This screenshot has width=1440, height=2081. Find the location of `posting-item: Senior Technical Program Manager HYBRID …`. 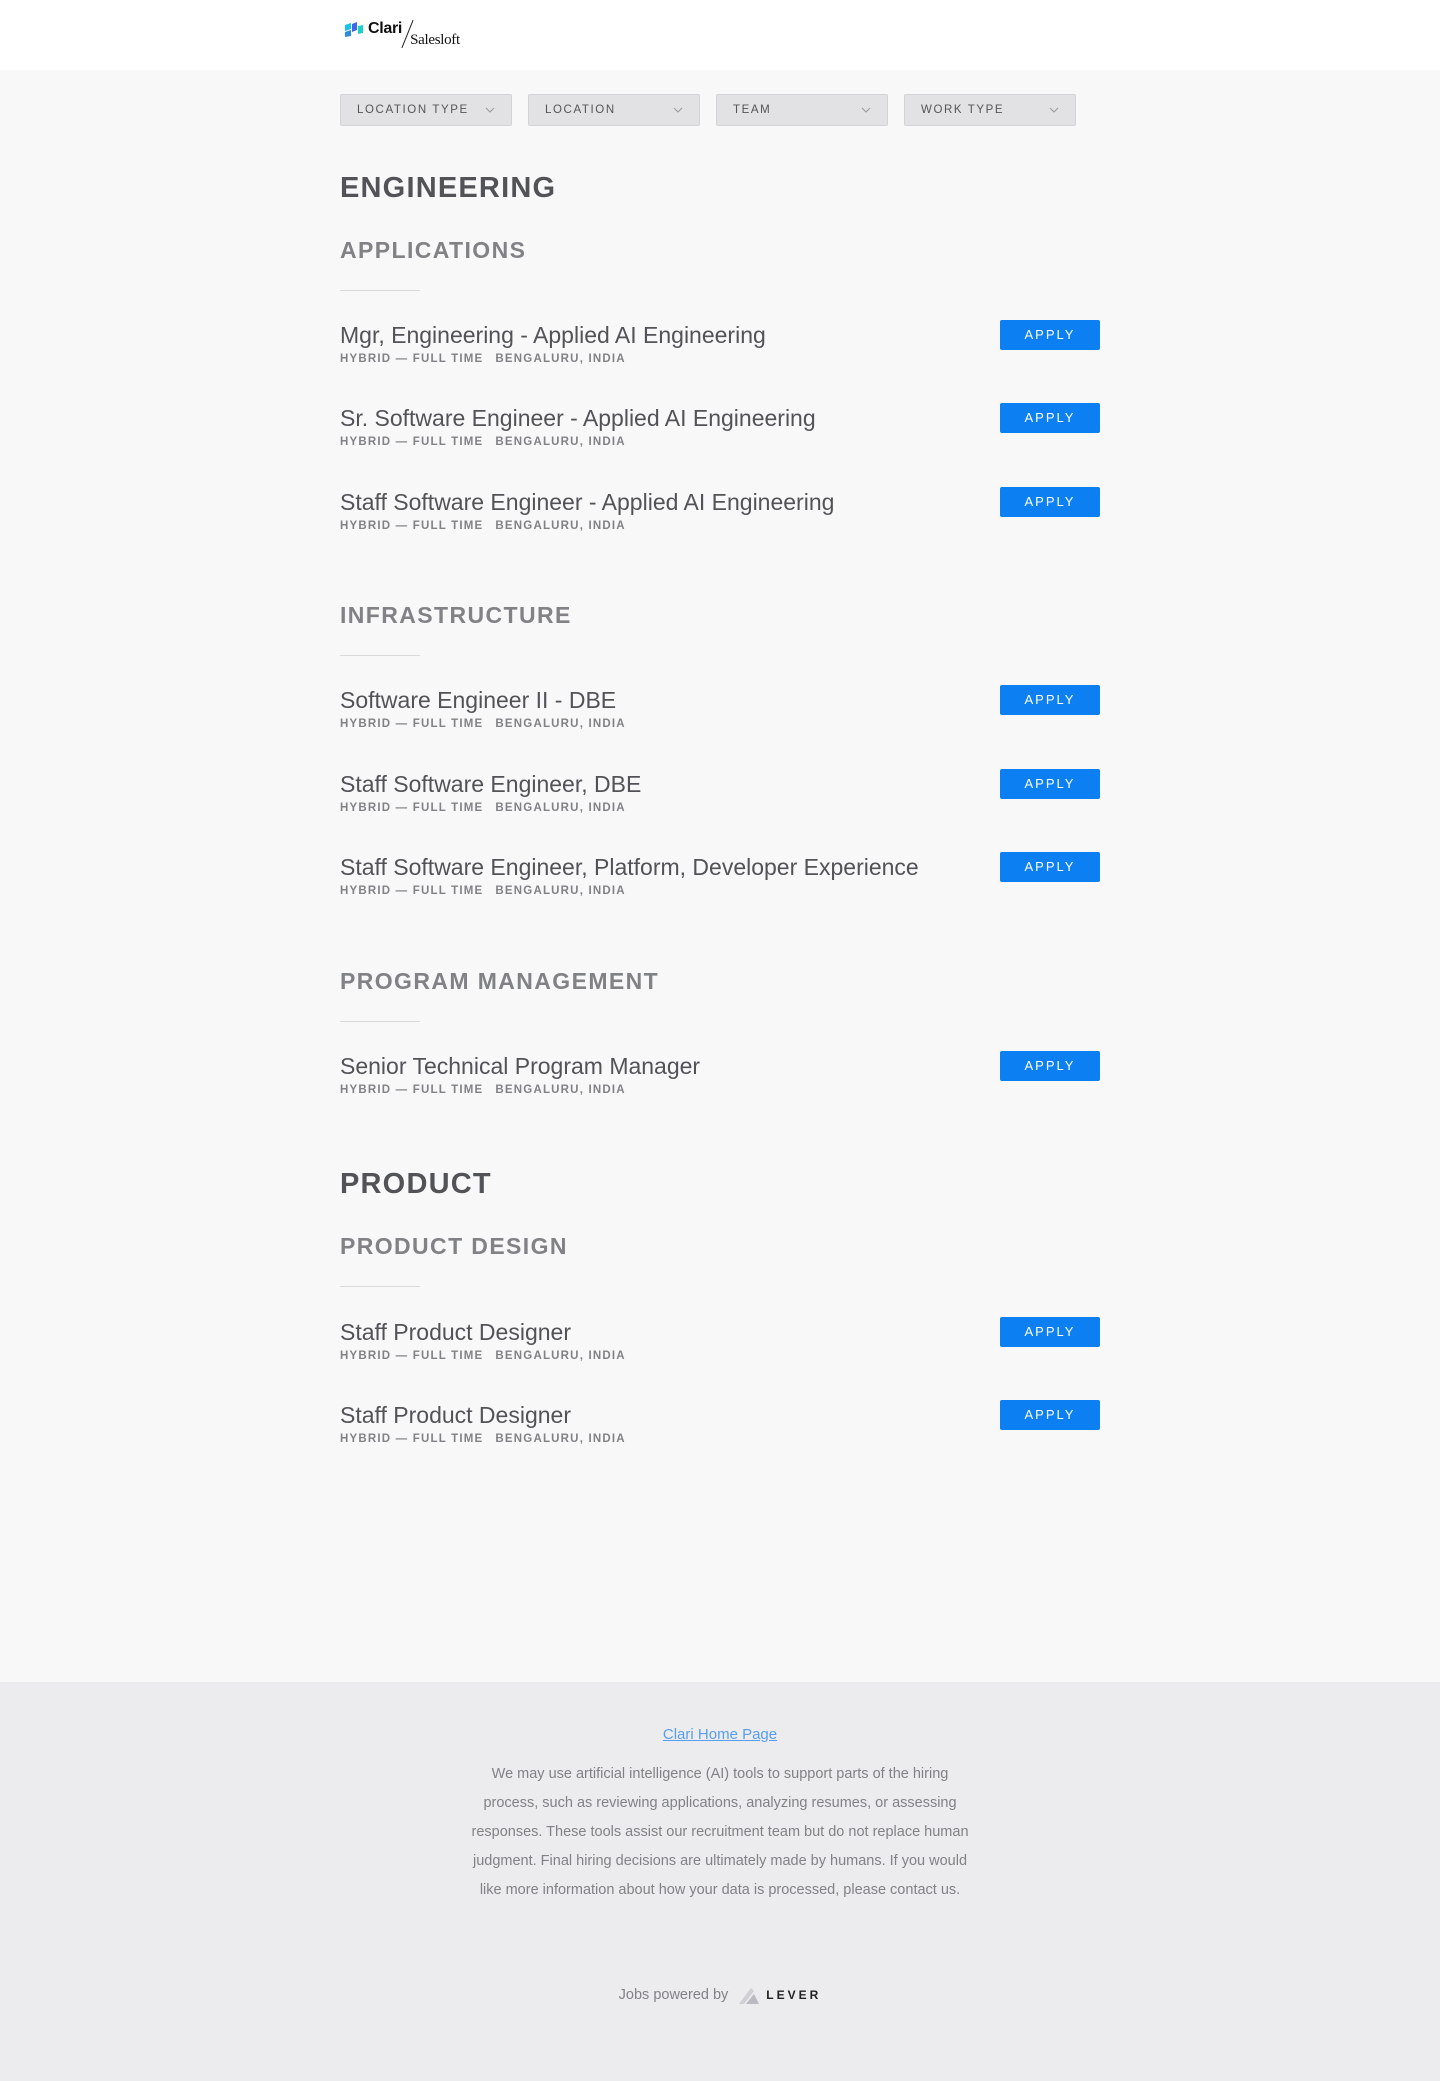

posting-item: Senior Technical Program Manager HYBRID … is located at coordinates (720, 1073).